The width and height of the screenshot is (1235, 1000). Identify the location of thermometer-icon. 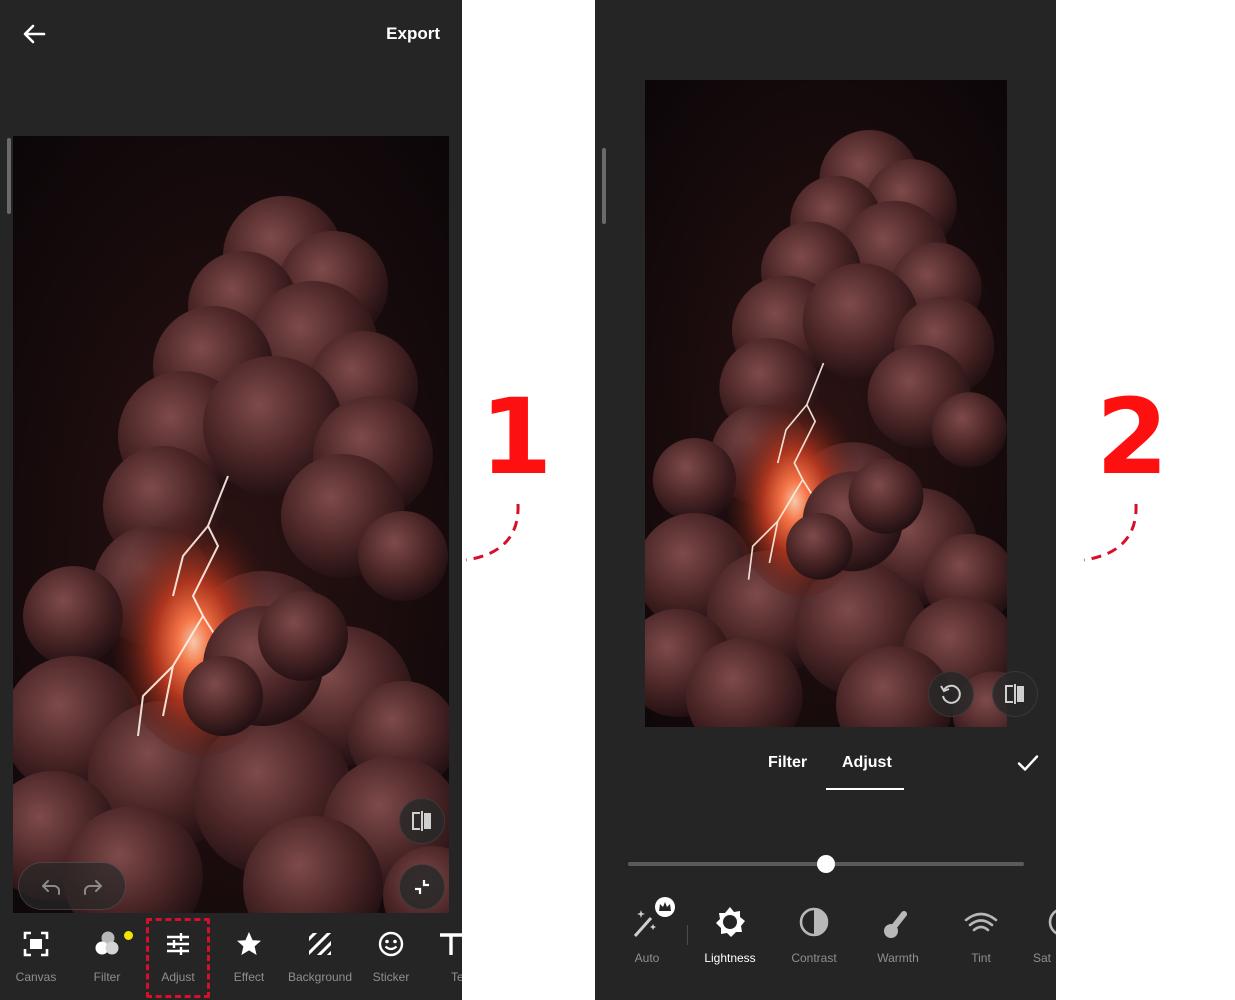
(895, 924).